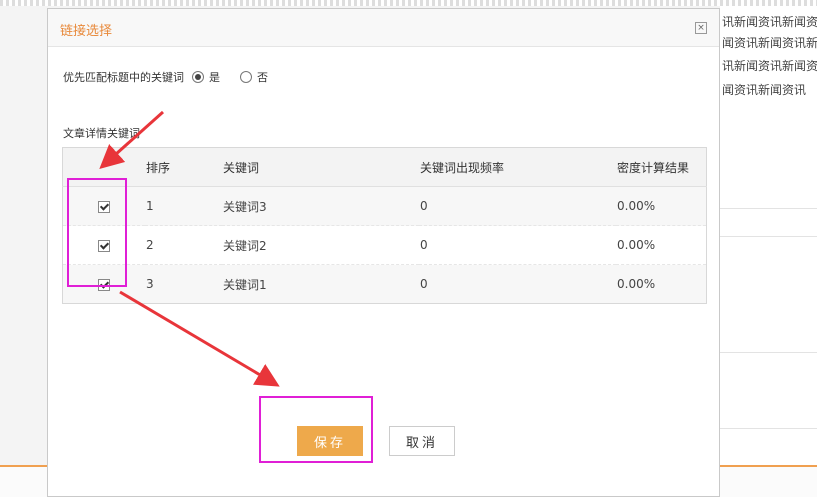  Describe the element at coordinates (183, 284) in the screenshot. I see `order-cell: 3` at that location.